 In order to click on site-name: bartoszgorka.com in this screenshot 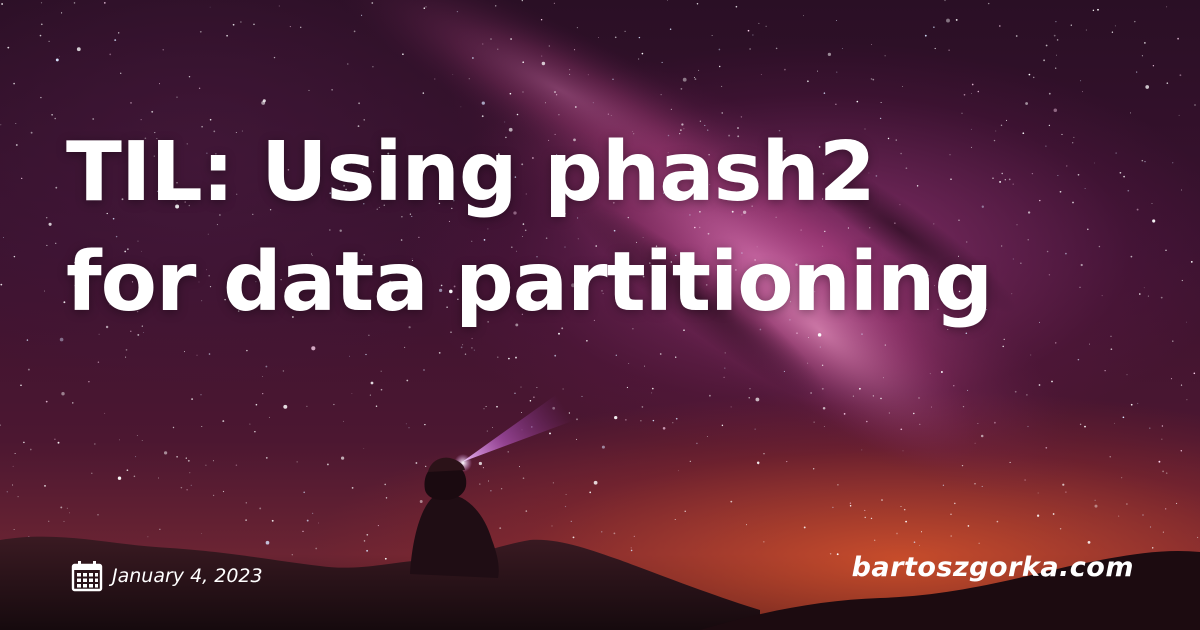, I will do `click(993, 567)`.